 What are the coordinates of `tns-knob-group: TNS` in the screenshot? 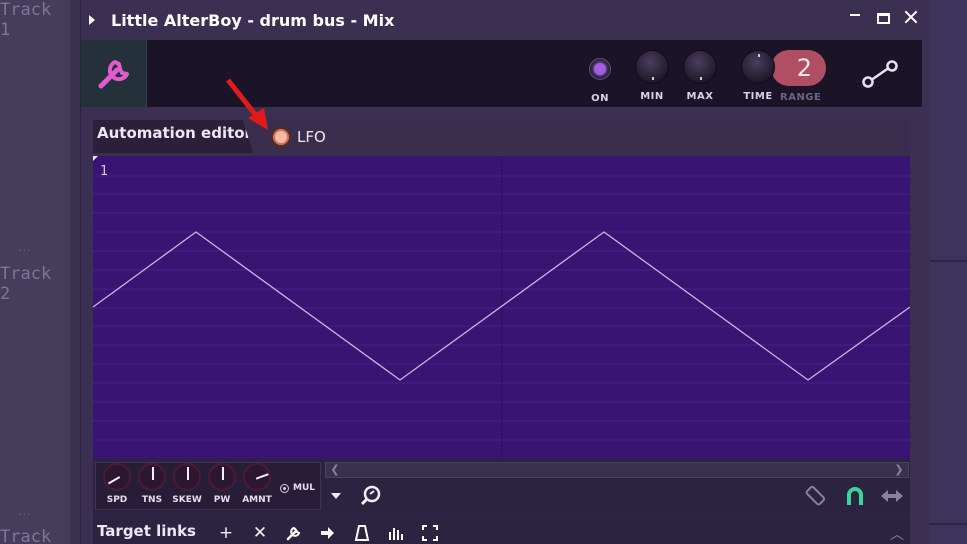 It's located at (152, 486).